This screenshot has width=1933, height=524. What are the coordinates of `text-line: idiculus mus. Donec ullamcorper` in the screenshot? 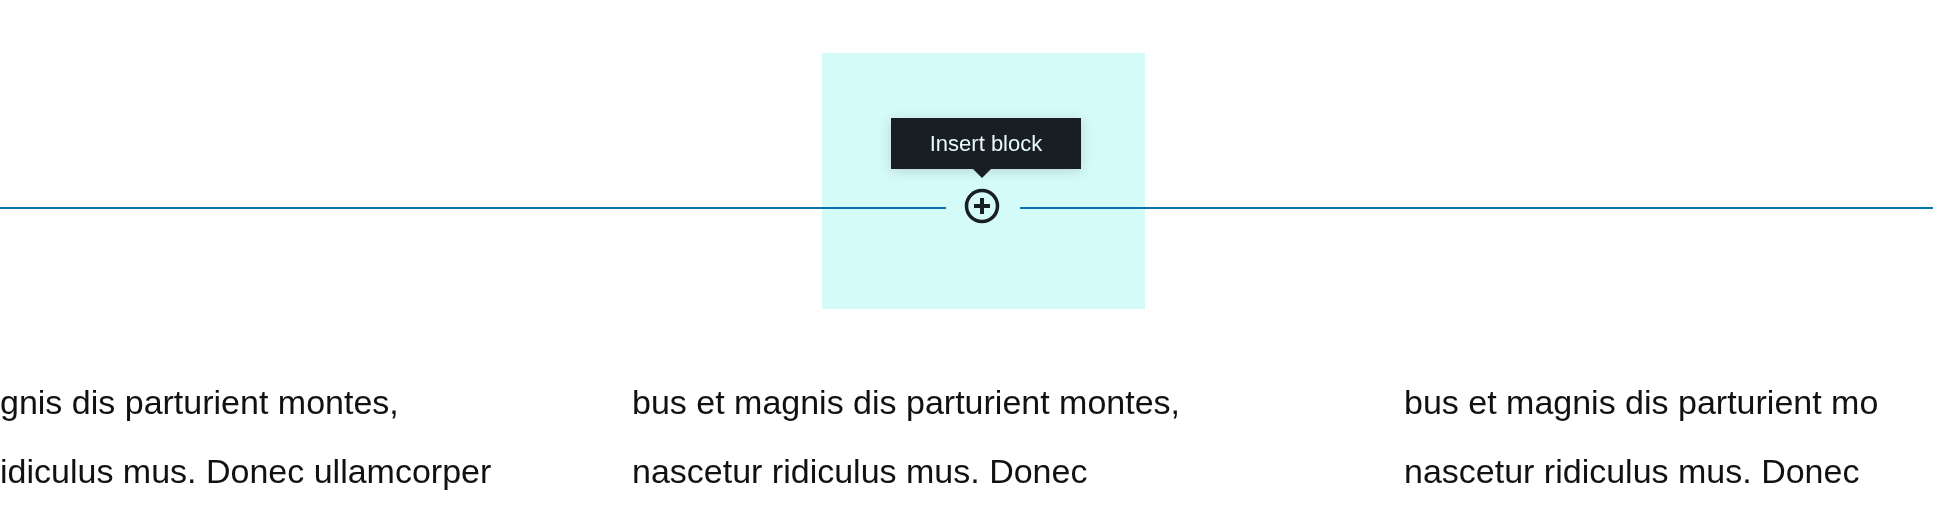 It's located at (246, 471).